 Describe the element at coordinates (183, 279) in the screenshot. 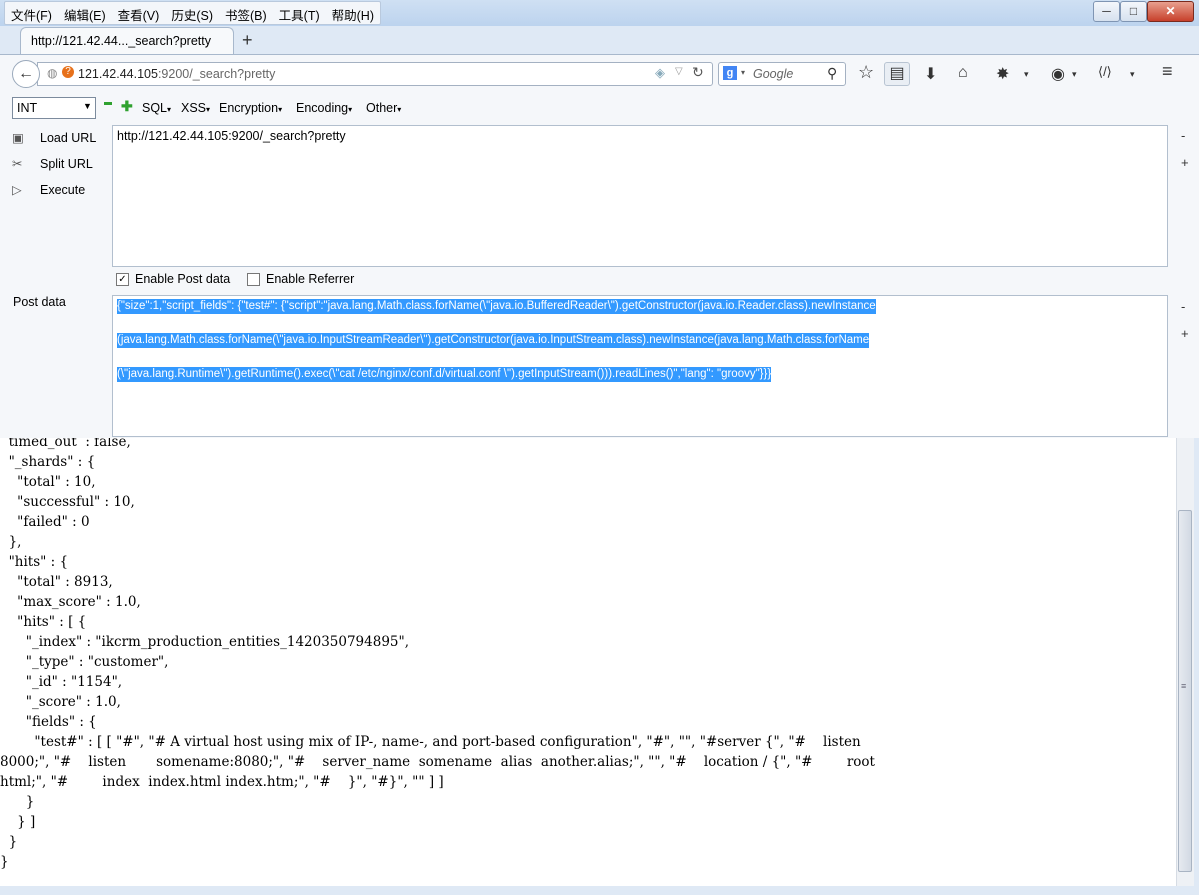

I see `enable-post-label: Enable Post data` at that location.